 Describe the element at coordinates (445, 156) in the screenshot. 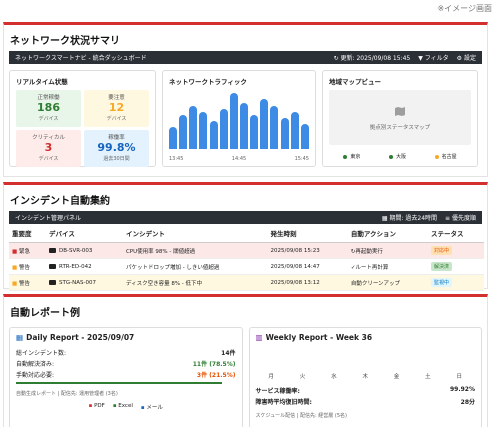

I see `city-status: 名古屋` at that location.